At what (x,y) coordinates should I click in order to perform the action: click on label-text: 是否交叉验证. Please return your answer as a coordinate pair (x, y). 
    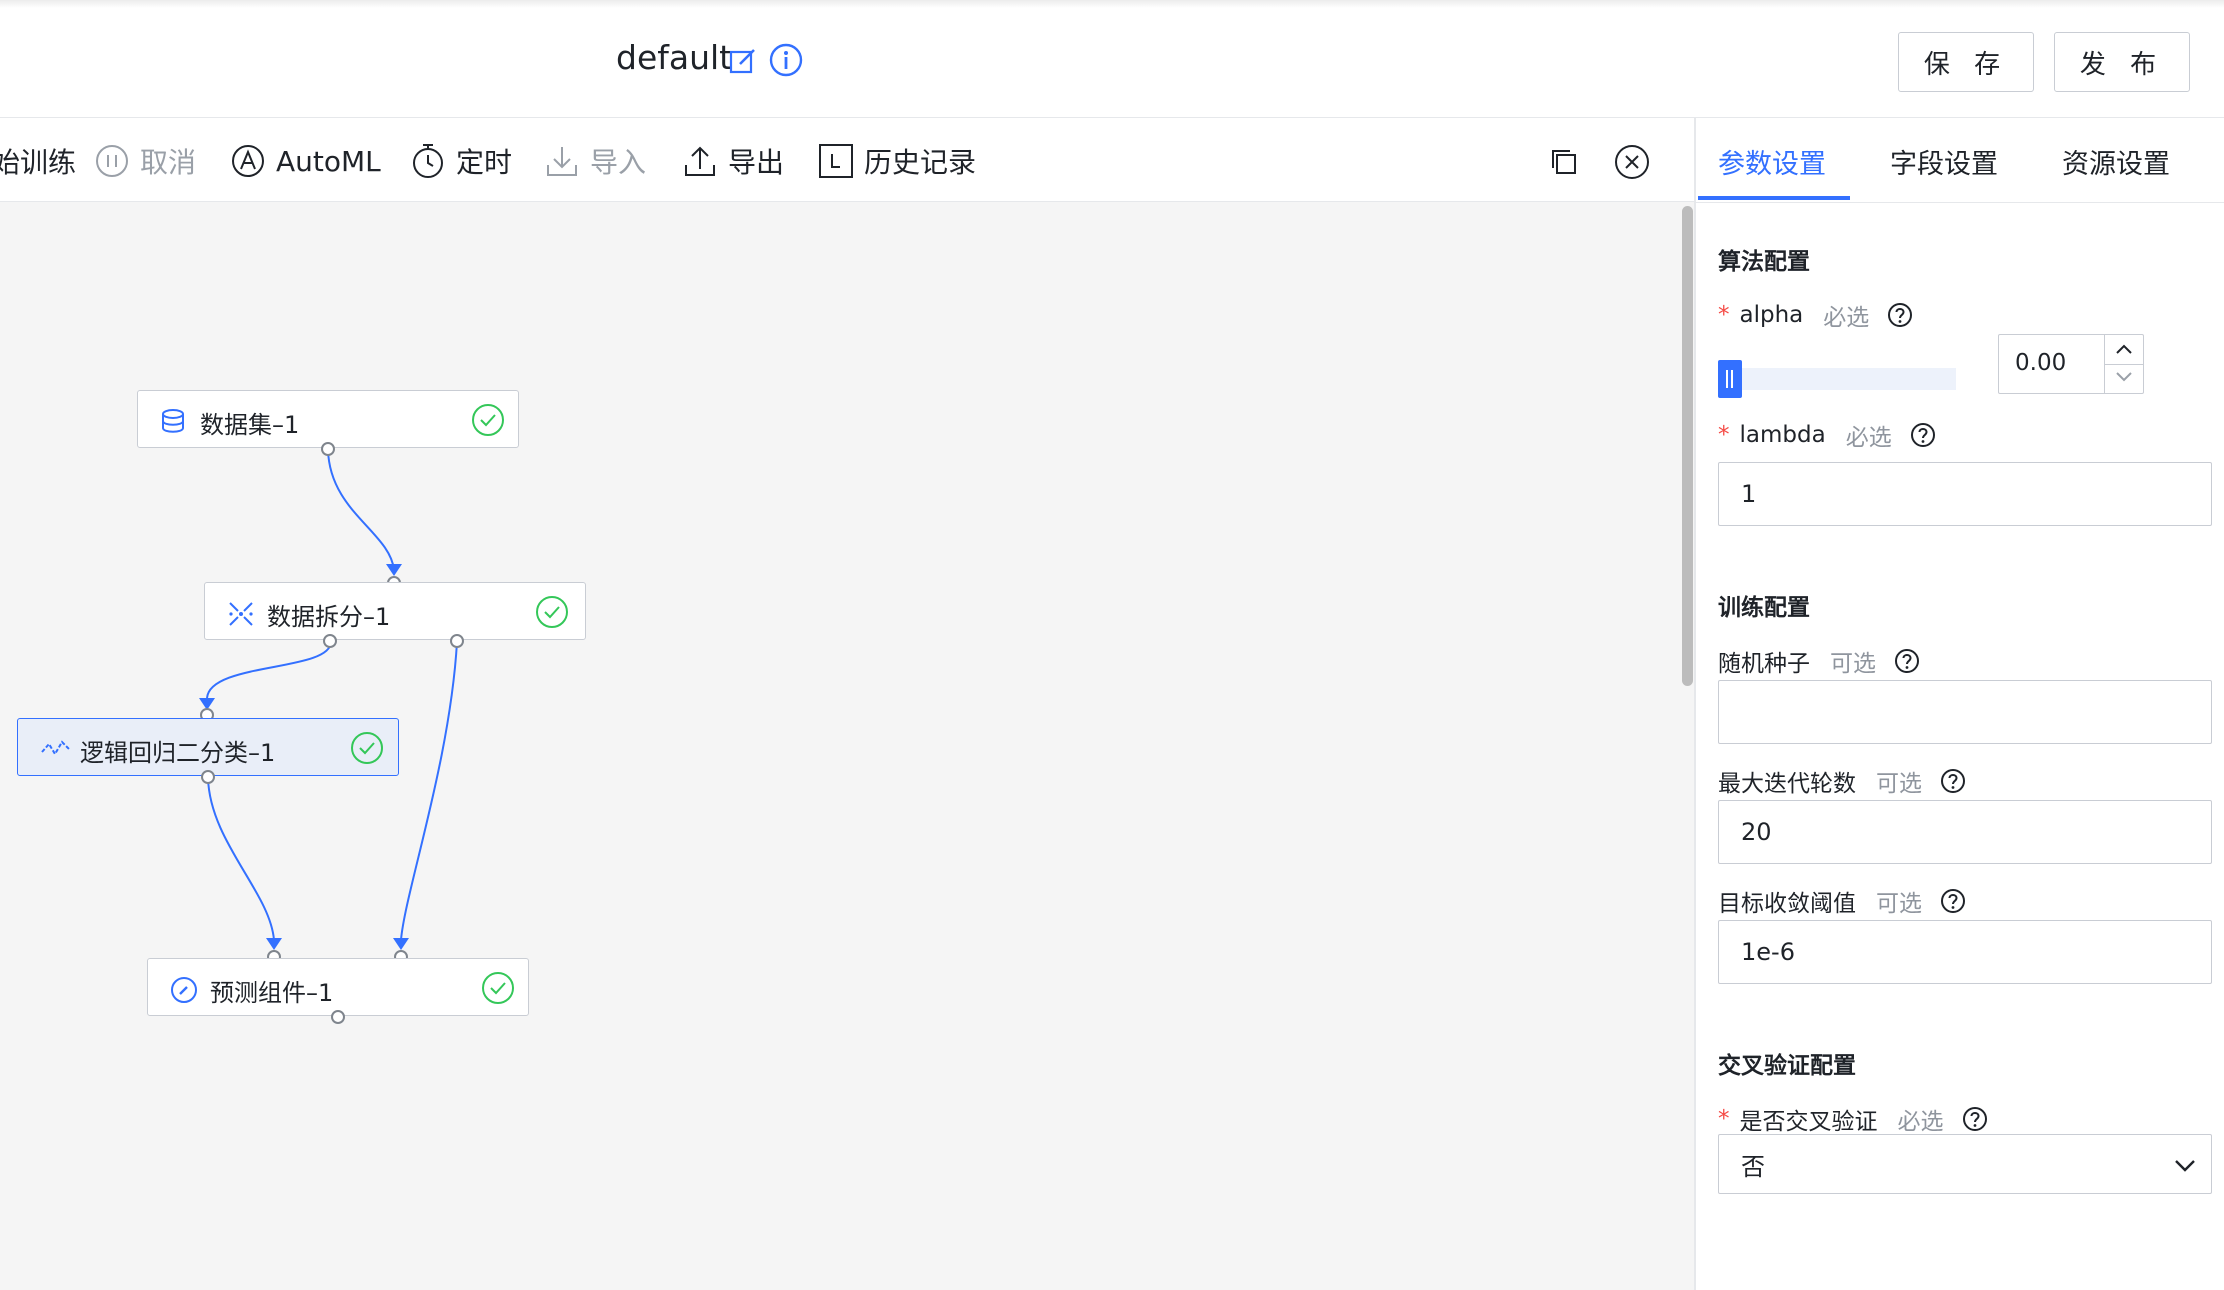
    Looking at the image, I should click on (1808, 1122).